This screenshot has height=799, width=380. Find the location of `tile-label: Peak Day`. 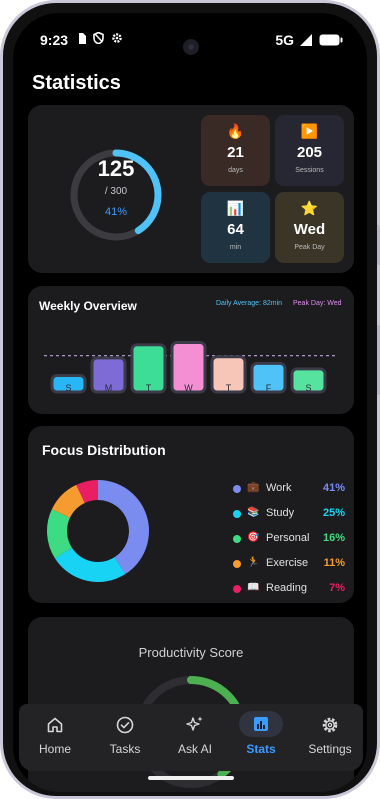

tile-label: Peak Day is located at coordinates (309, 247).